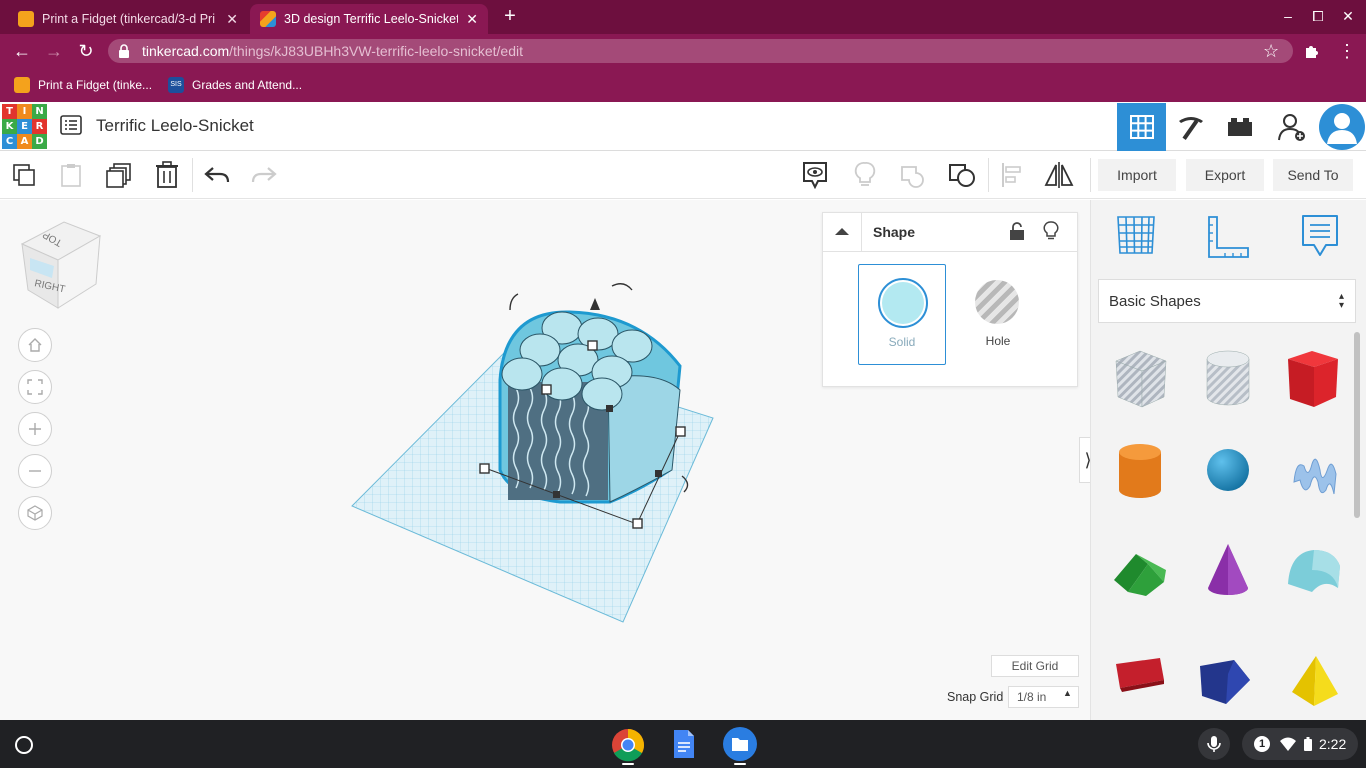 The width and height of the screenshot is (1366, 768). I want to click on zoom-in-button, so click(35, 429).